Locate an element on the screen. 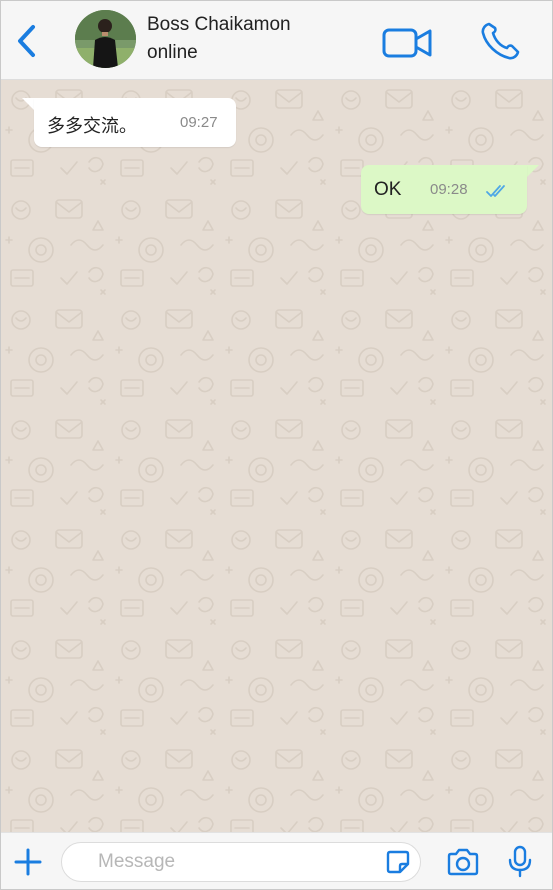  video-call-button is located at coordinates (408, 43).